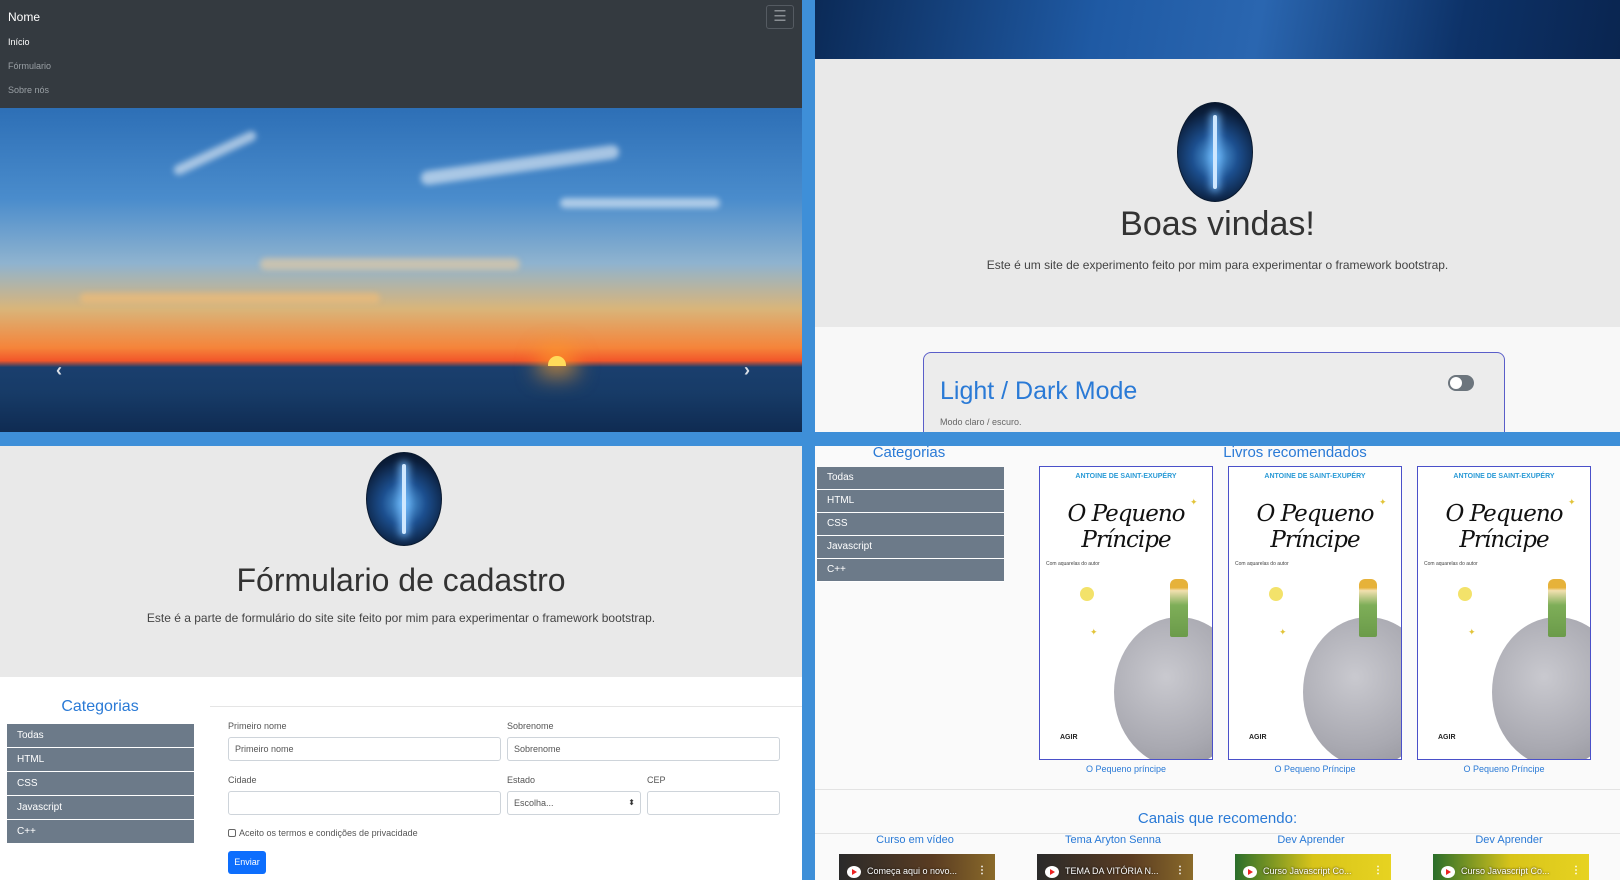 This screenshot has width=1620, height=880. What do you see at coordinates (1461, 383) in the screenshot?
I see `dark-mode-toggle` at bounding box center [1461, 383].